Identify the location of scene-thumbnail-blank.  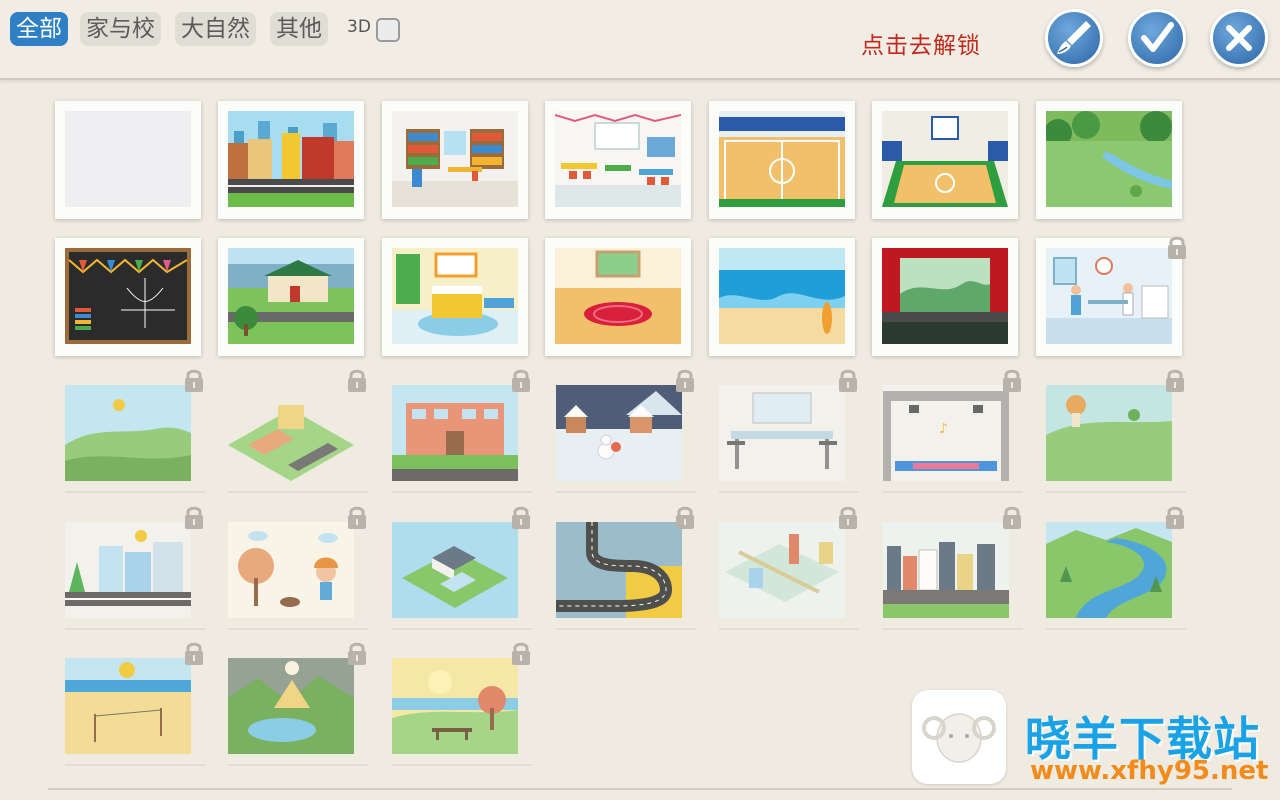
(128, 159).